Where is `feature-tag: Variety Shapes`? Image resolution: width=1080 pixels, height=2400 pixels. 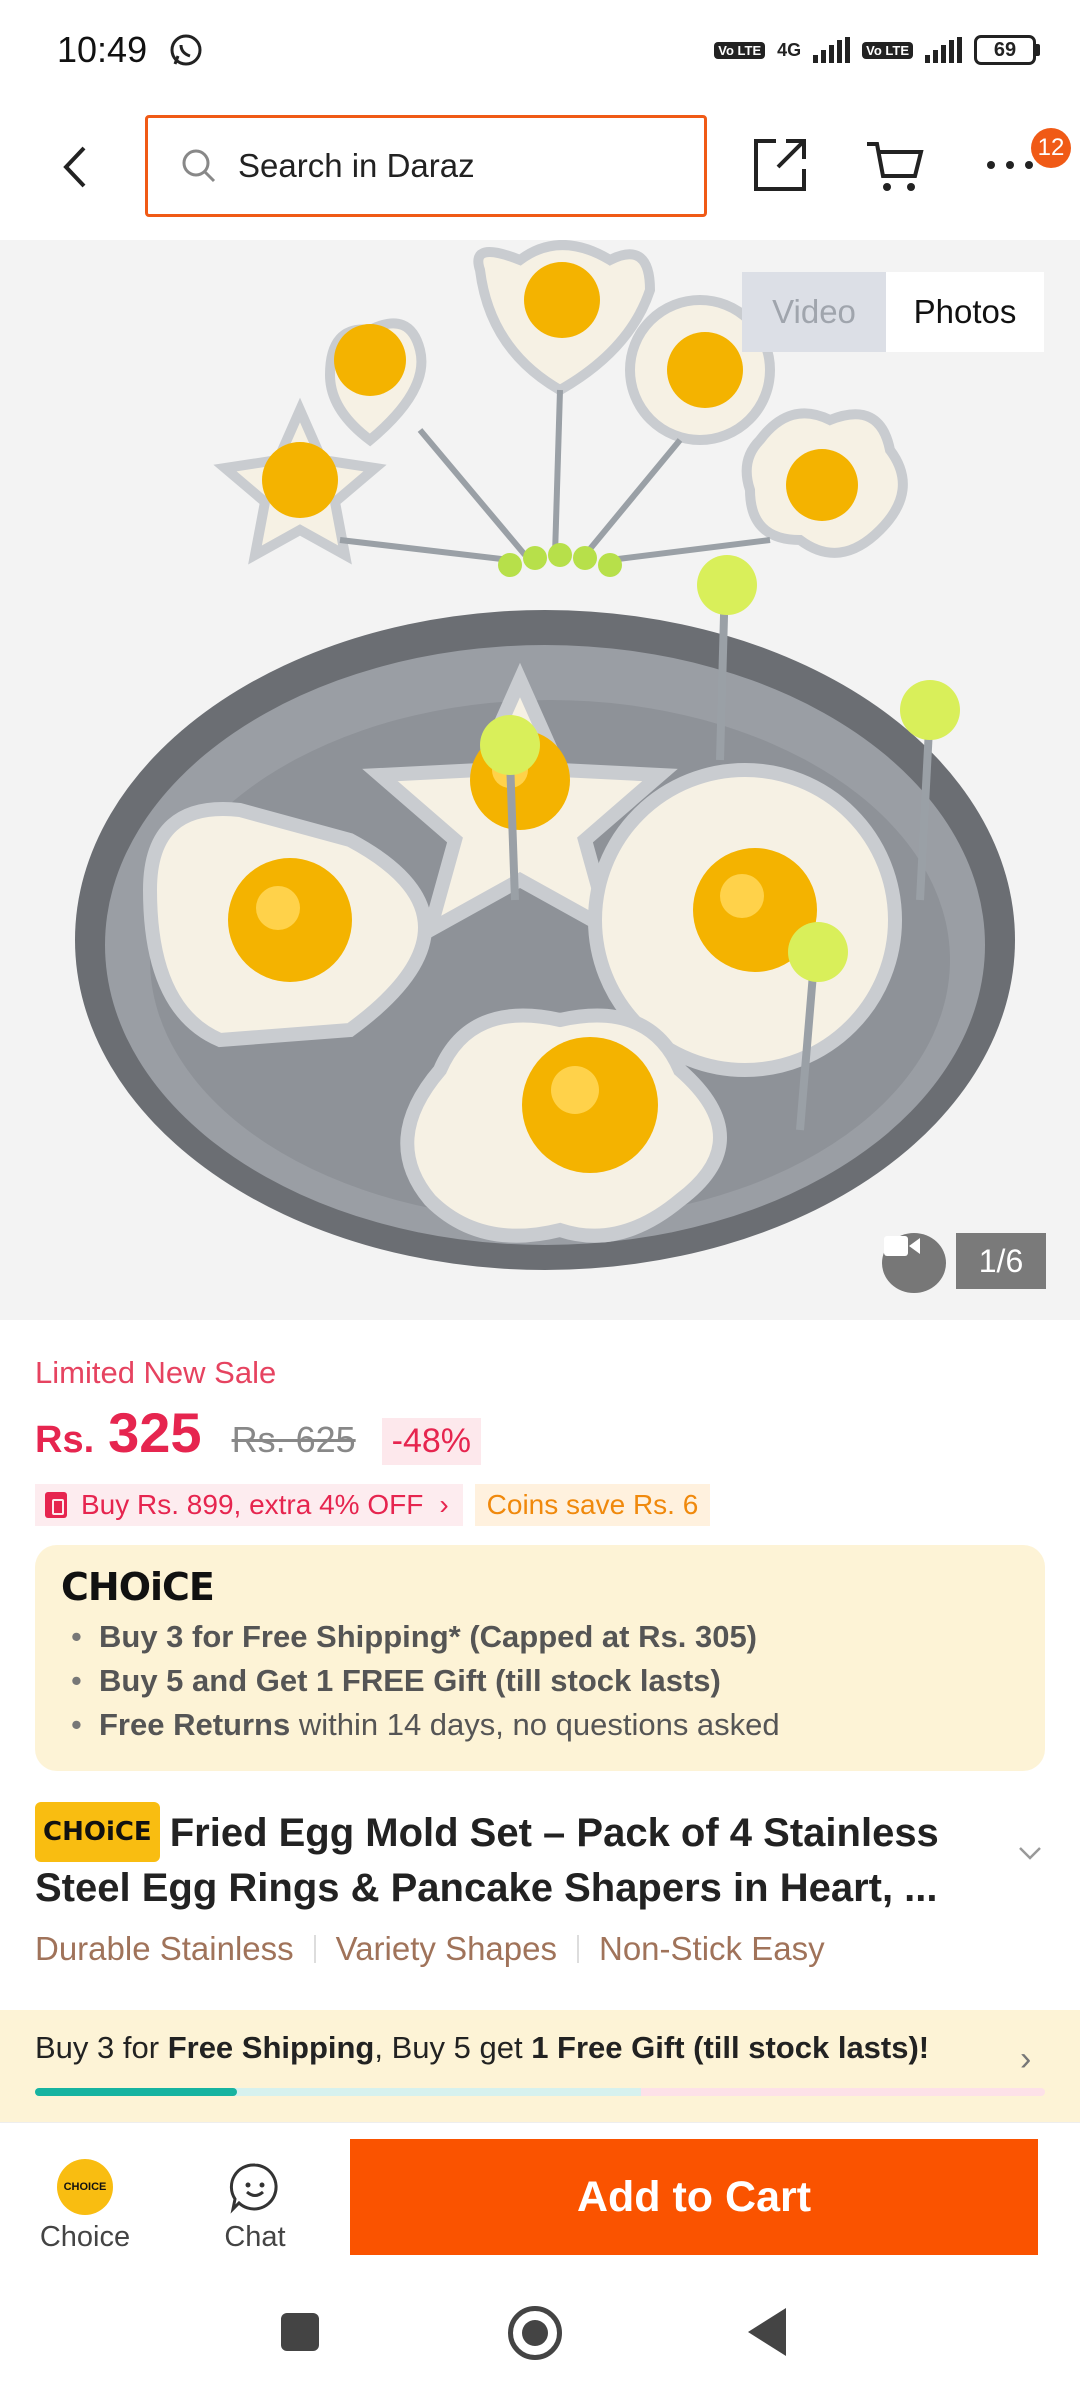 feature-tag: Variety Shapes is located at coordinates (446, 1948).